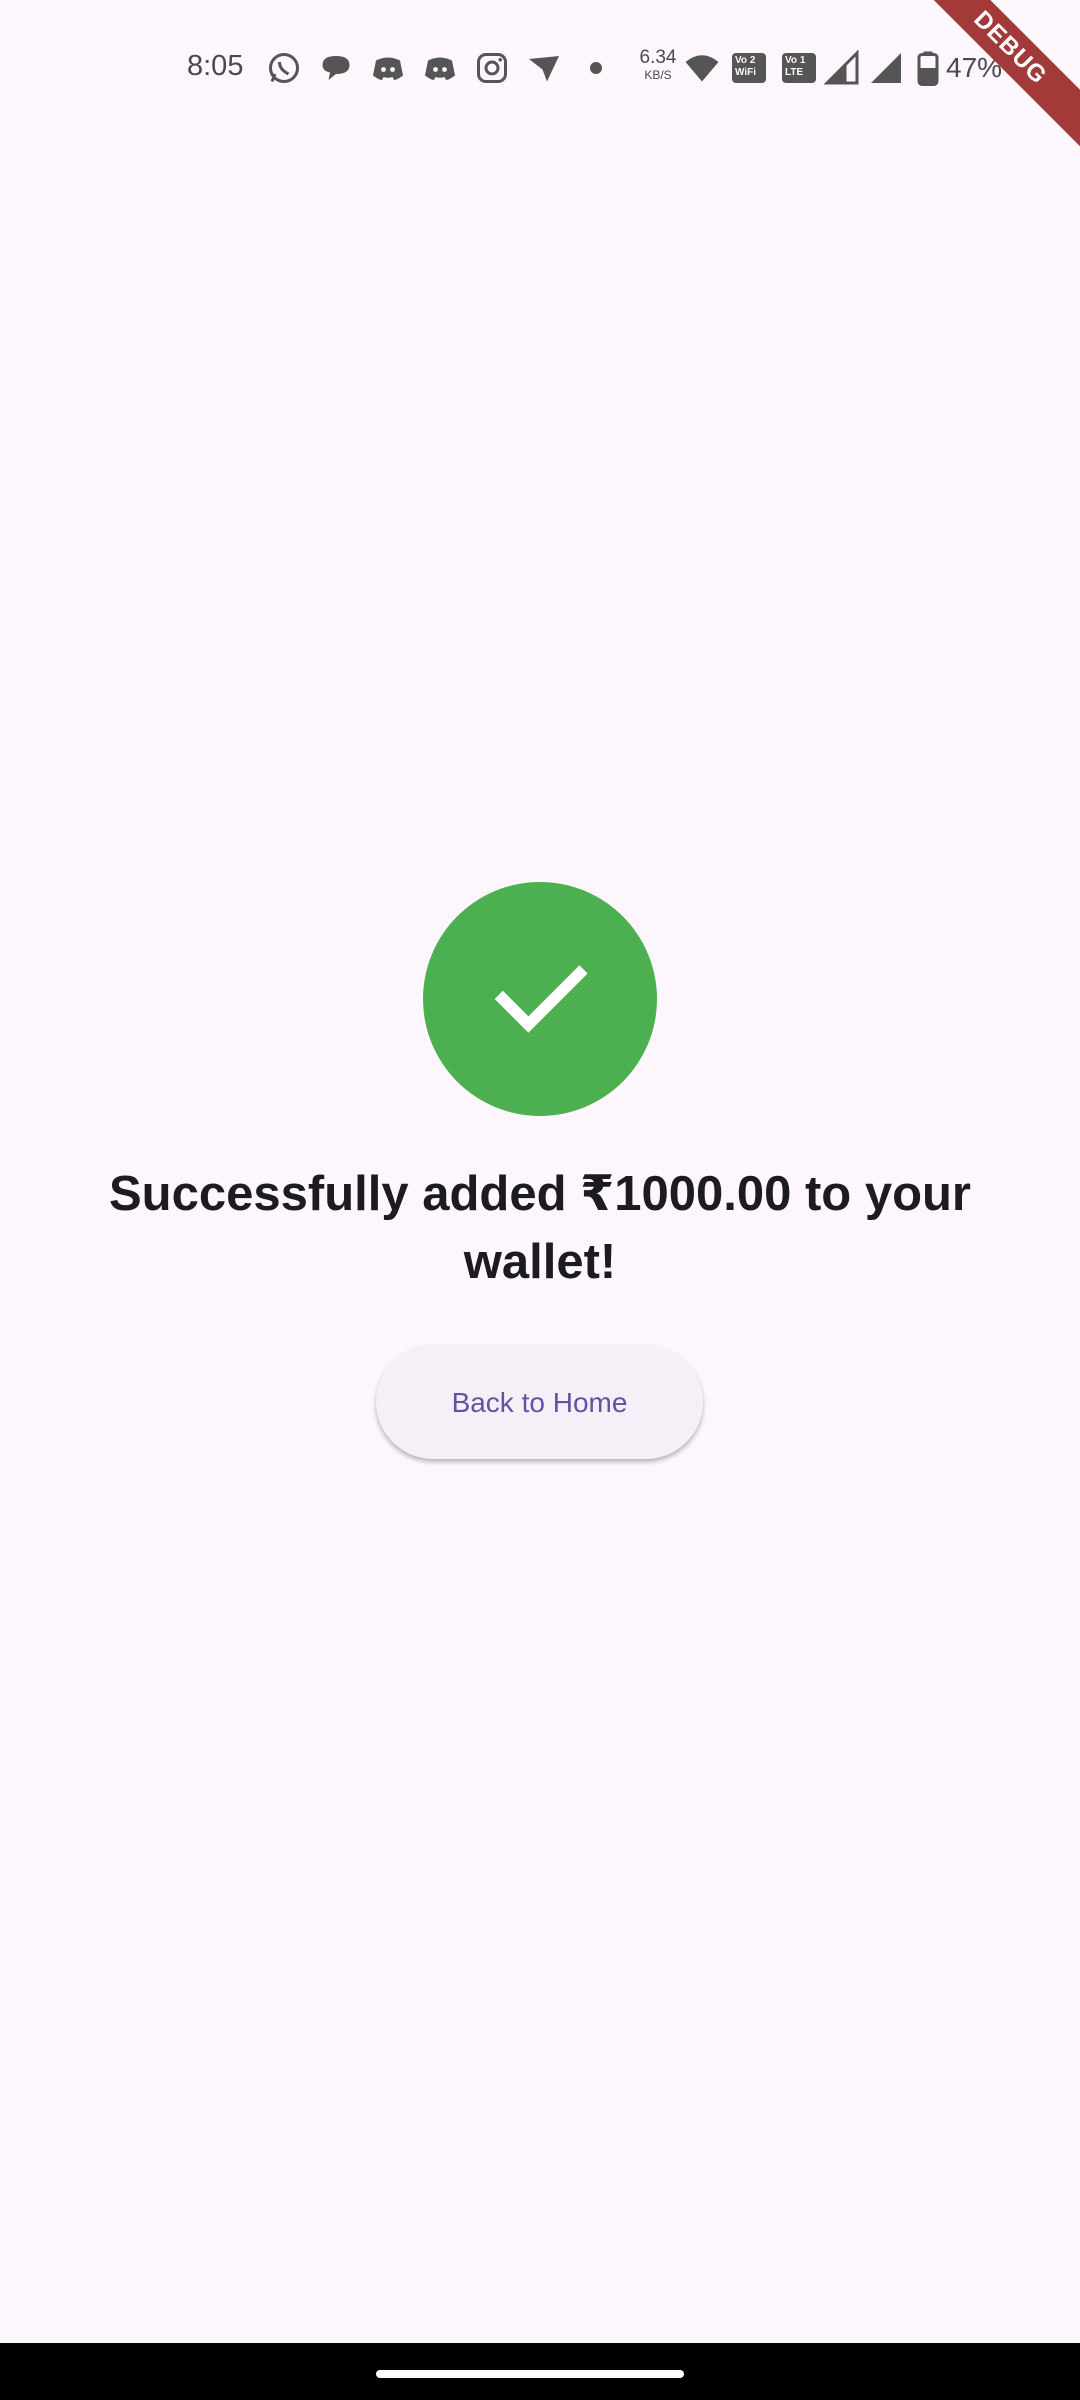  I want to click on sim1-badge-bottom: WiFi, so click(746, 72).